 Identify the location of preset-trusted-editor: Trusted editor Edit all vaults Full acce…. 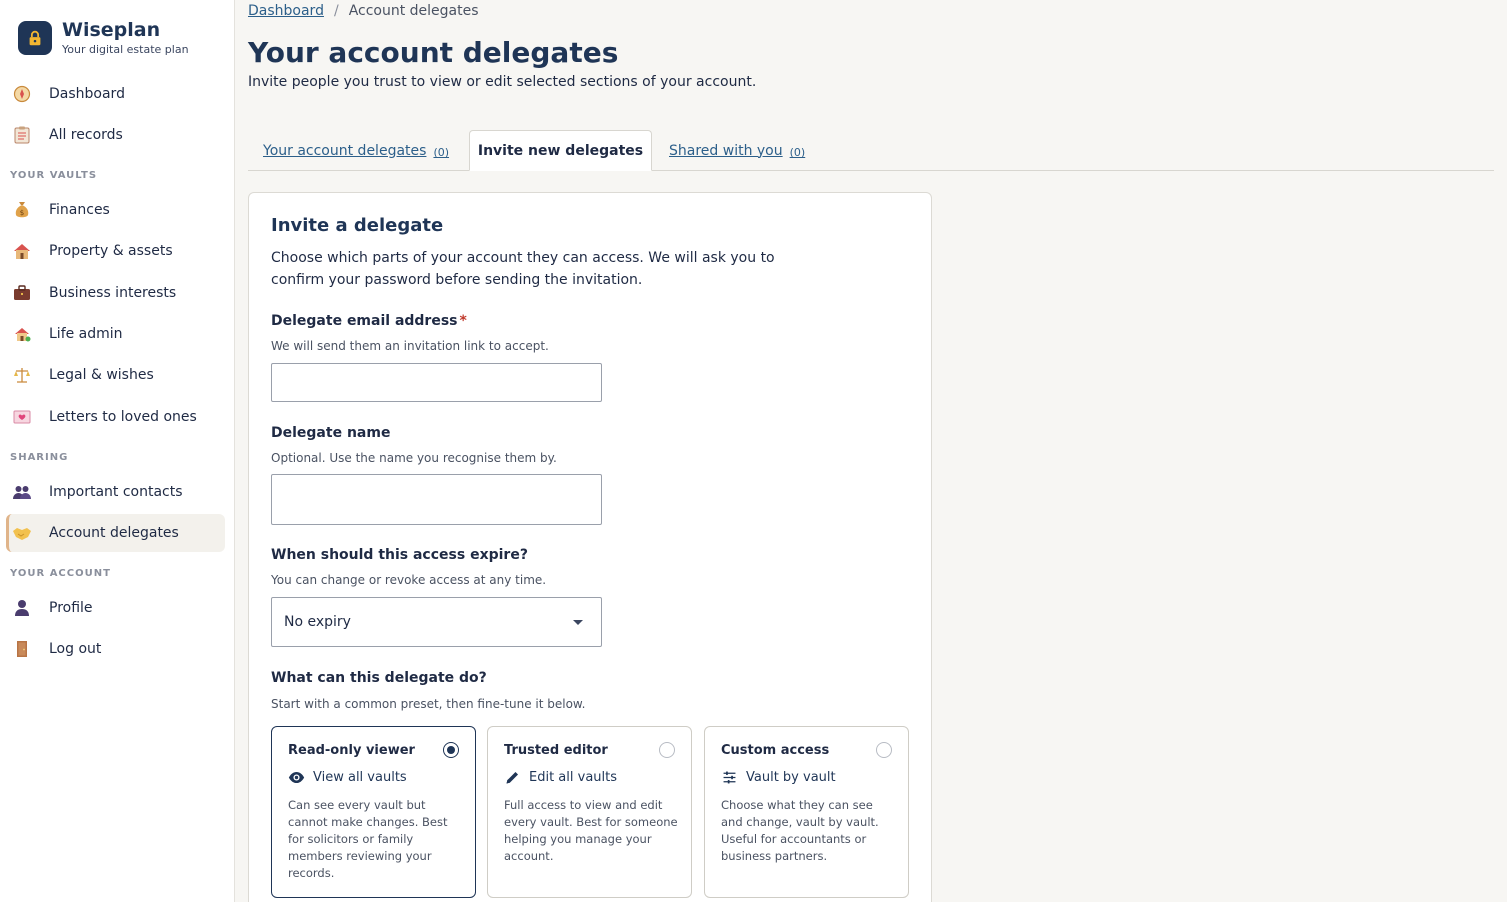
(589, 812).